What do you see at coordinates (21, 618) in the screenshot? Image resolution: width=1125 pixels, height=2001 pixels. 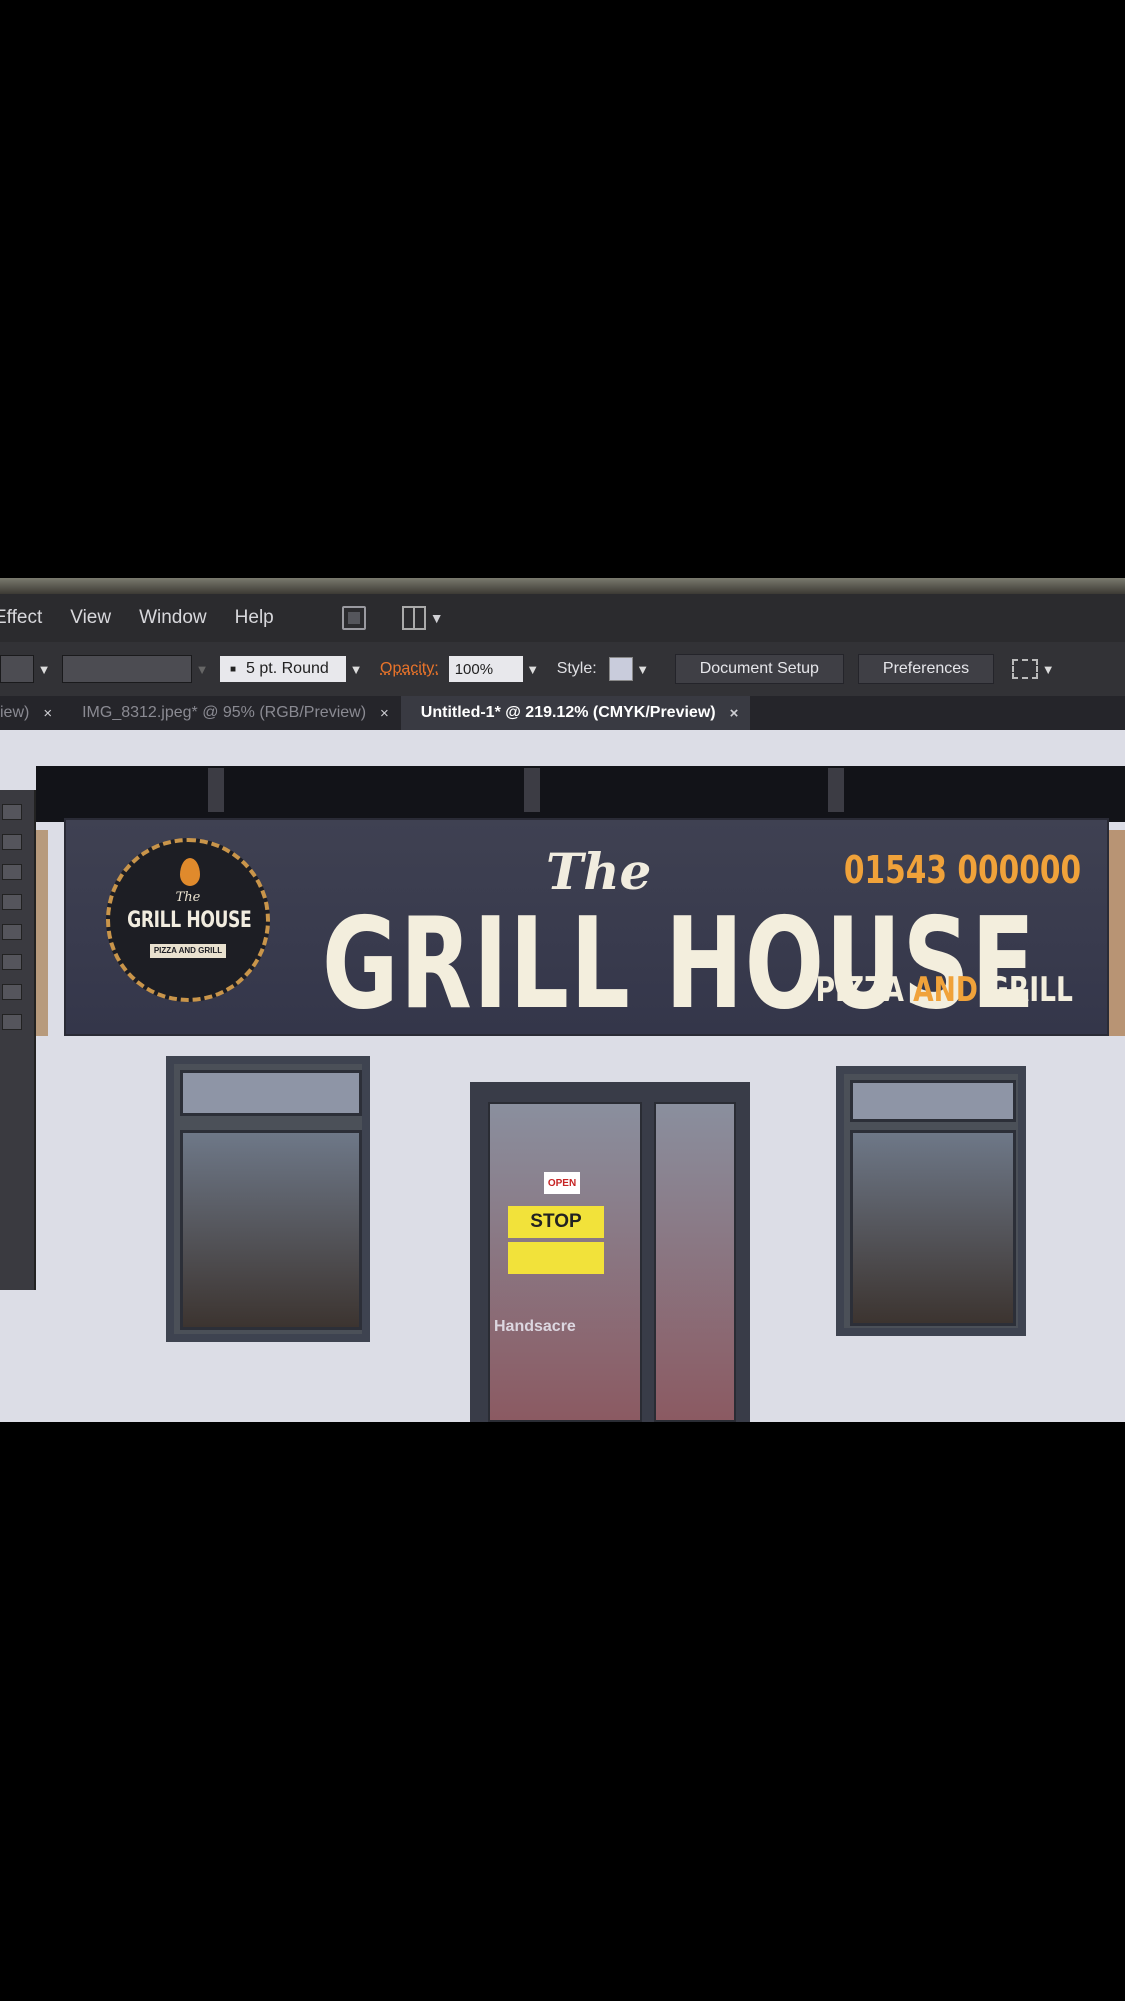 I see `menu-effect: Effect` at bounding box center [21, 618].